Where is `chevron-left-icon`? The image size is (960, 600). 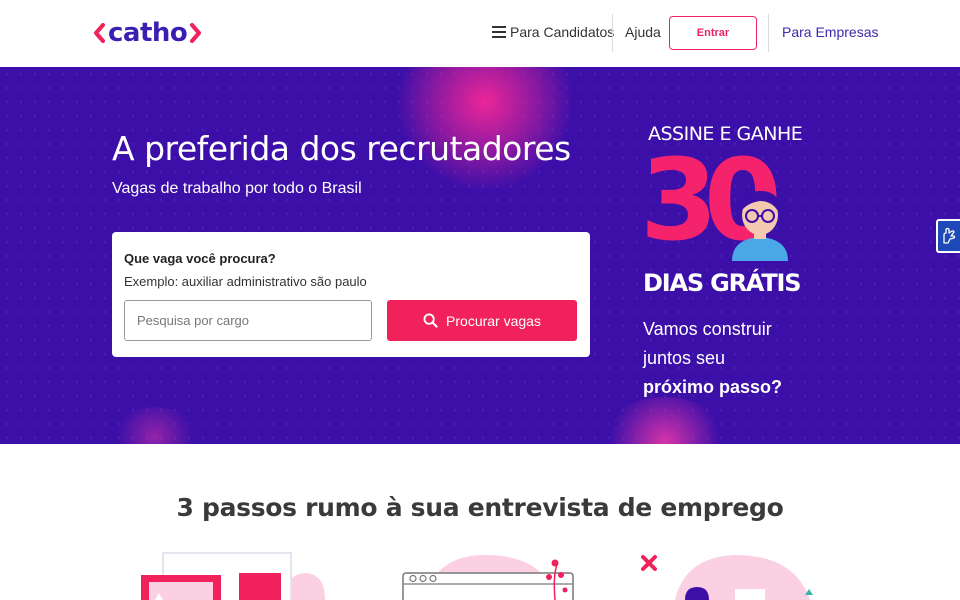 chevron-left-icon is located at coordinates (99, 33).